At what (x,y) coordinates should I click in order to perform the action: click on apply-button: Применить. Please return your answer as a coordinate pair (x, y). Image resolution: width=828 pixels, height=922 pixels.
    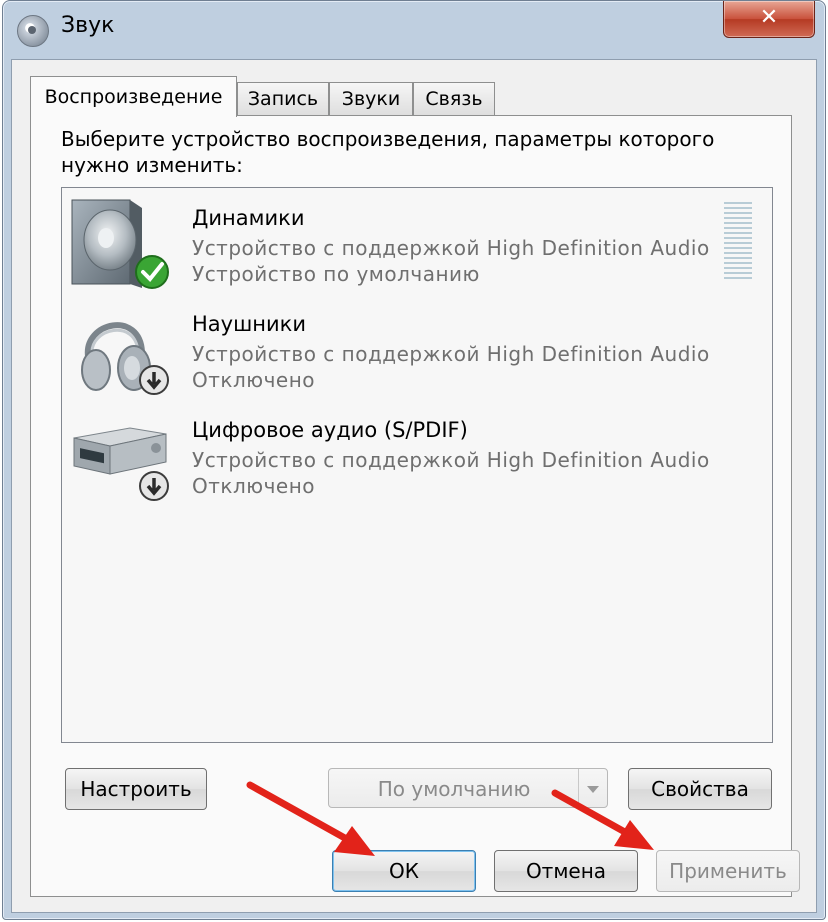
    Looking at the image, I should click on (728, 871).